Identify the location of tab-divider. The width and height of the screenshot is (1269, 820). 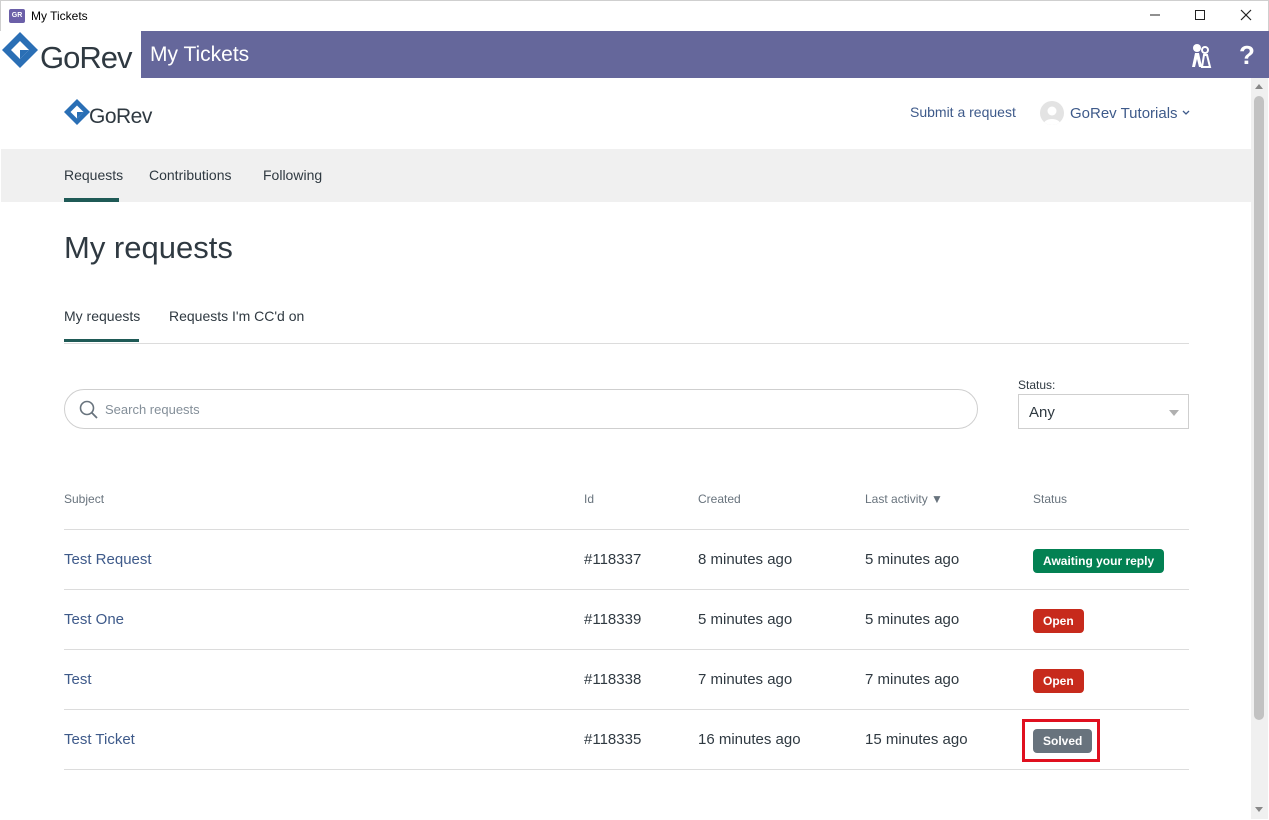
(626, 343).